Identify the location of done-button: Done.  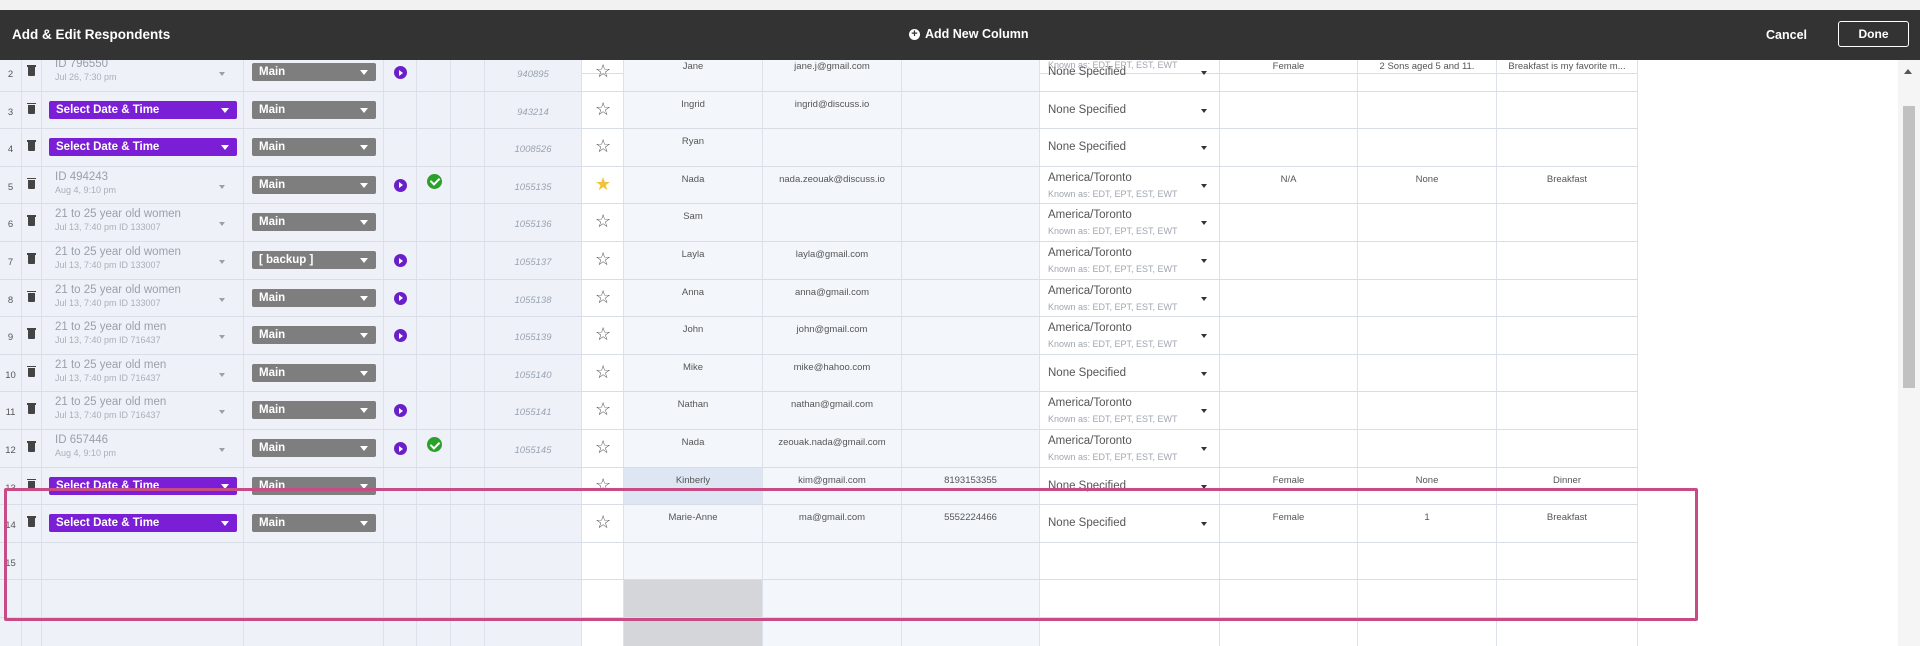
(1873, 34).